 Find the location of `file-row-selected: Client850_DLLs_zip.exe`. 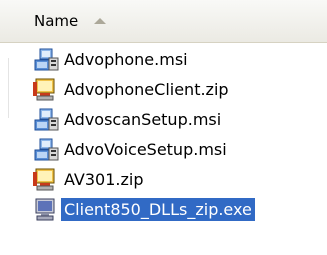

file-row-selected: Client850_DLLs_zip.exe is located at coordinates (179, 209).